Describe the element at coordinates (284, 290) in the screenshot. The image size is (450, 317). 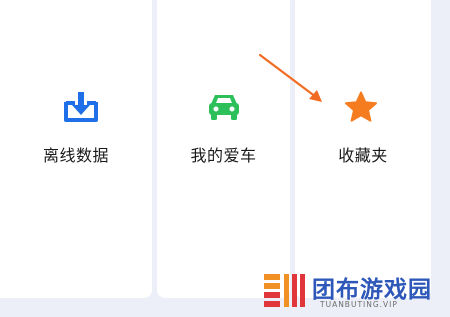
I see `watermark-logo` at that location.